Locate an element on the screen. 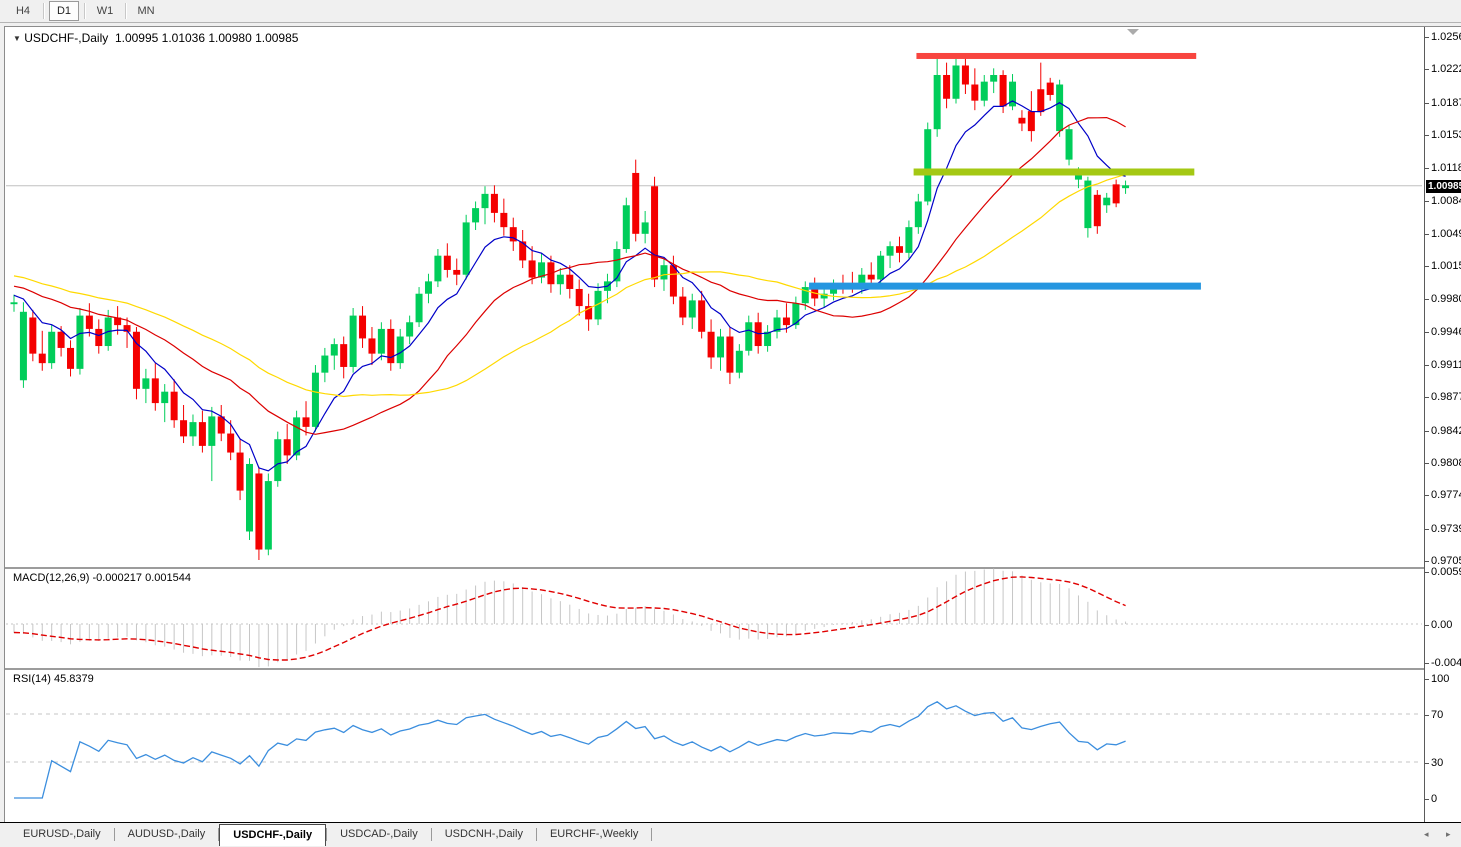 The width and height of the screenshot is (1461, 847). hline-support-blue is located at coordinates (1005, 286).